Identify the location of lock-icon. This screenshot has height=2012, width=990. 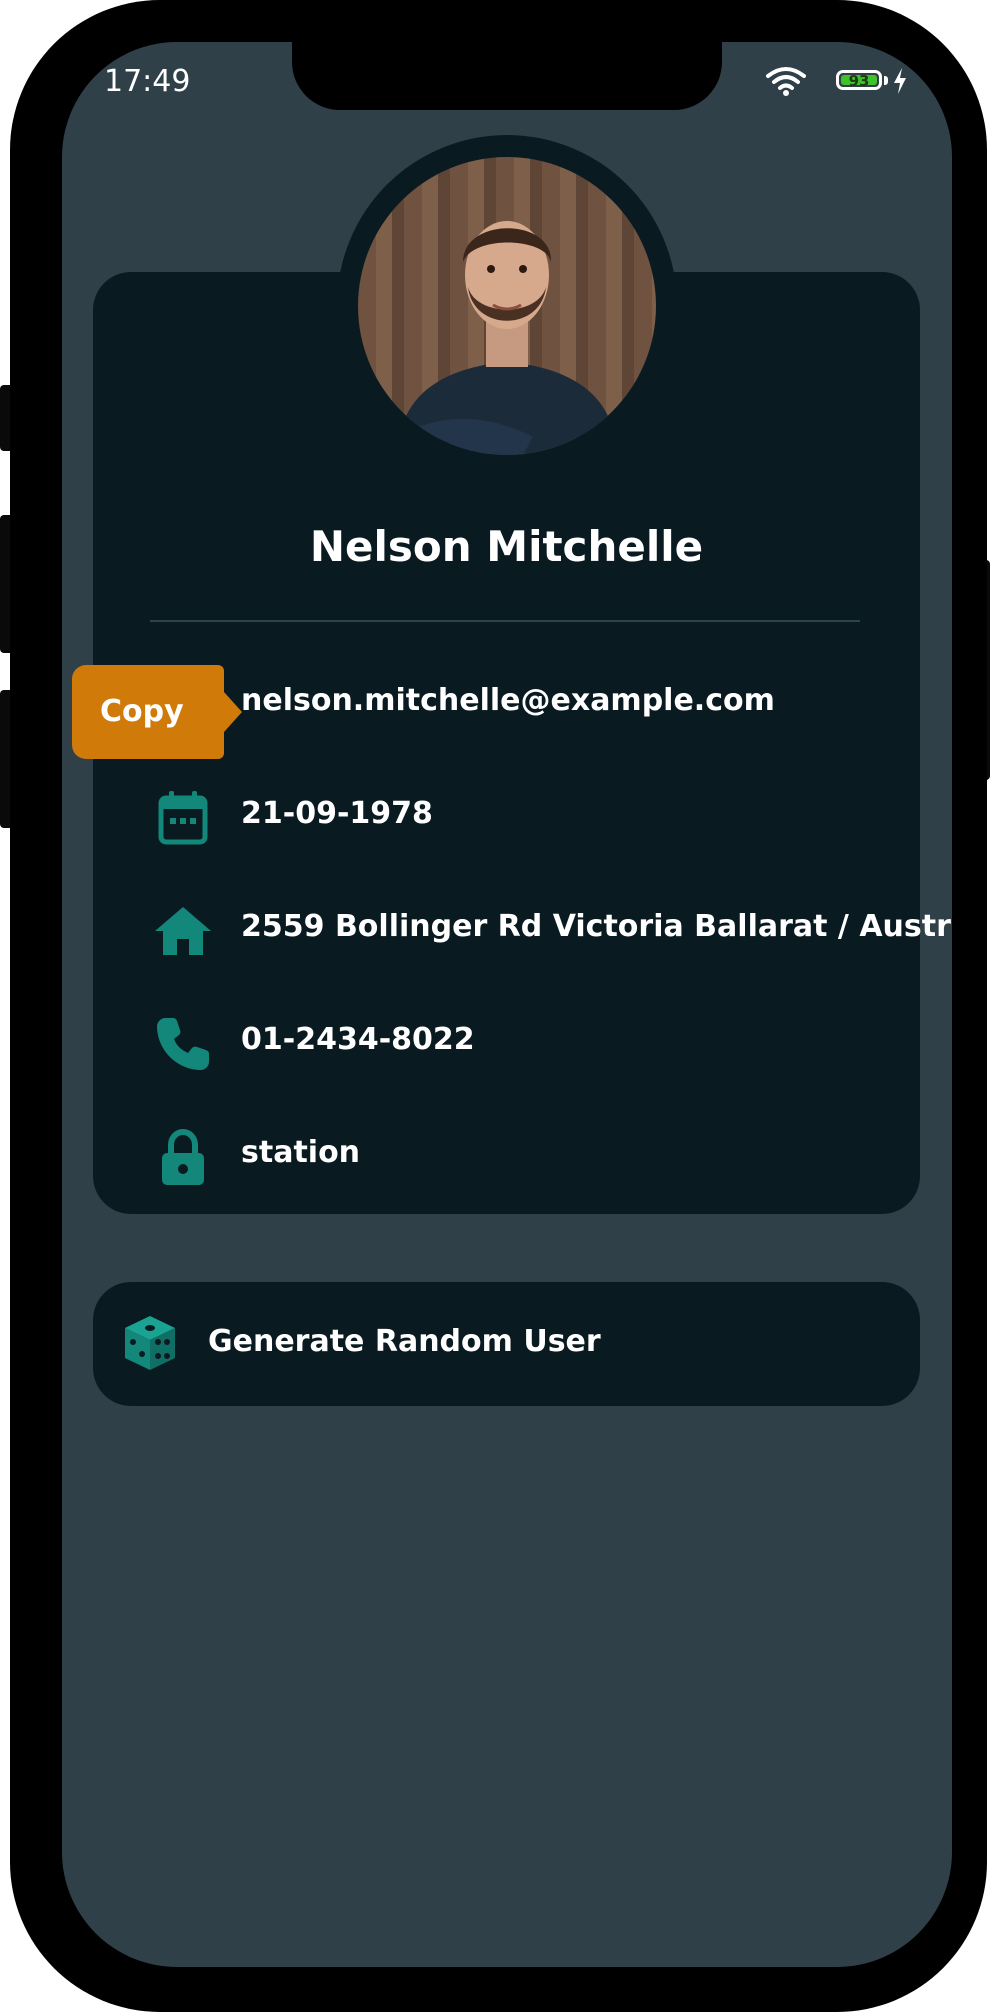
(183, 1157).